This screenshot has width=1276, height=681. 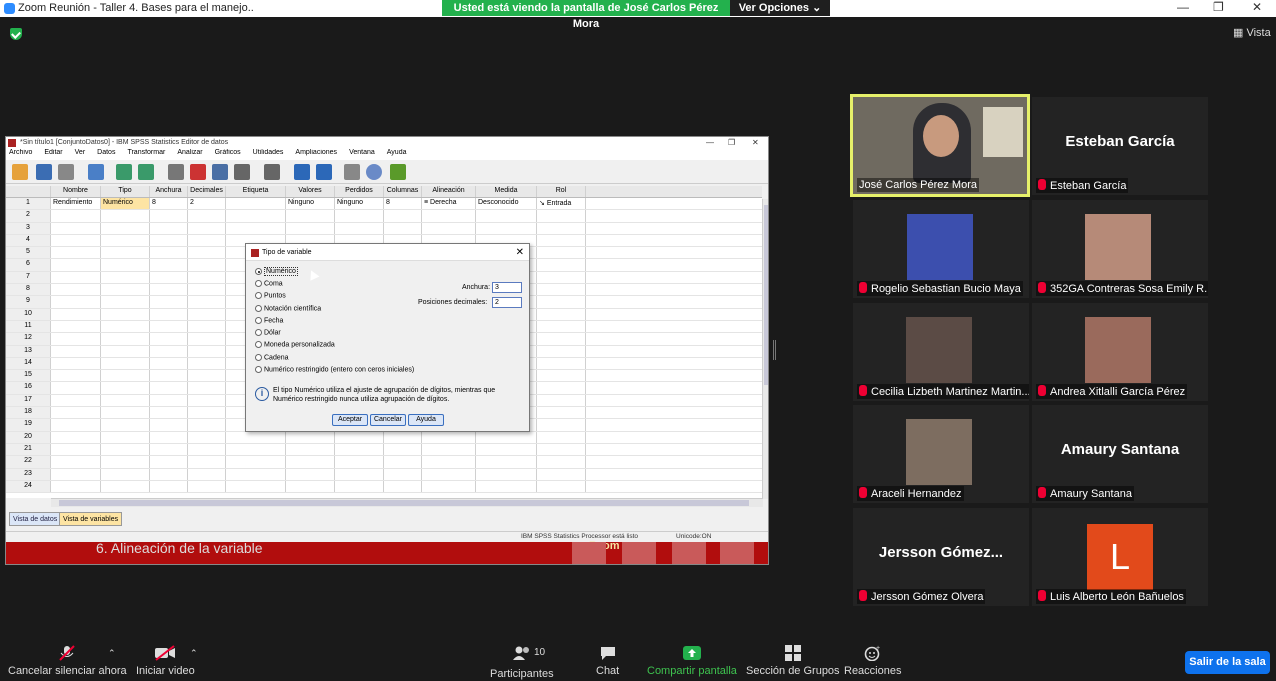 What do you see at coordinates (28, 449) in the screenshot?
I see `row-number: 21` at bounding box center [28, 449].